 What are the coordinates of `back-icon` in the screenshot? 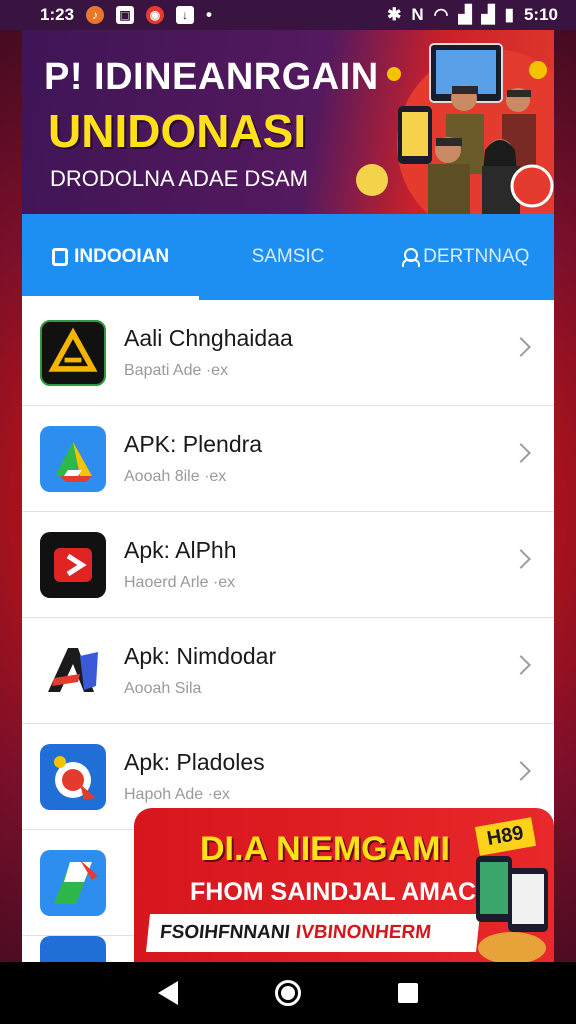 It's located at (168, 993).